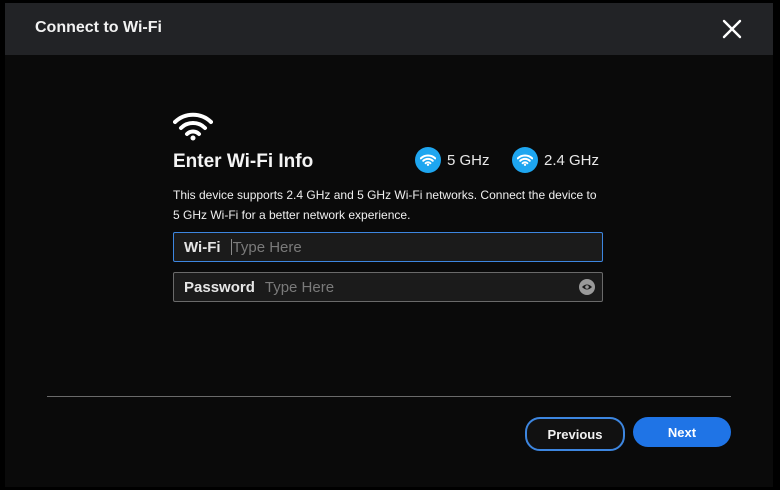  Describe the element at coordinates (202, 247) in the screenshot. I see `wifi-label: Wi-Fi` at that location.